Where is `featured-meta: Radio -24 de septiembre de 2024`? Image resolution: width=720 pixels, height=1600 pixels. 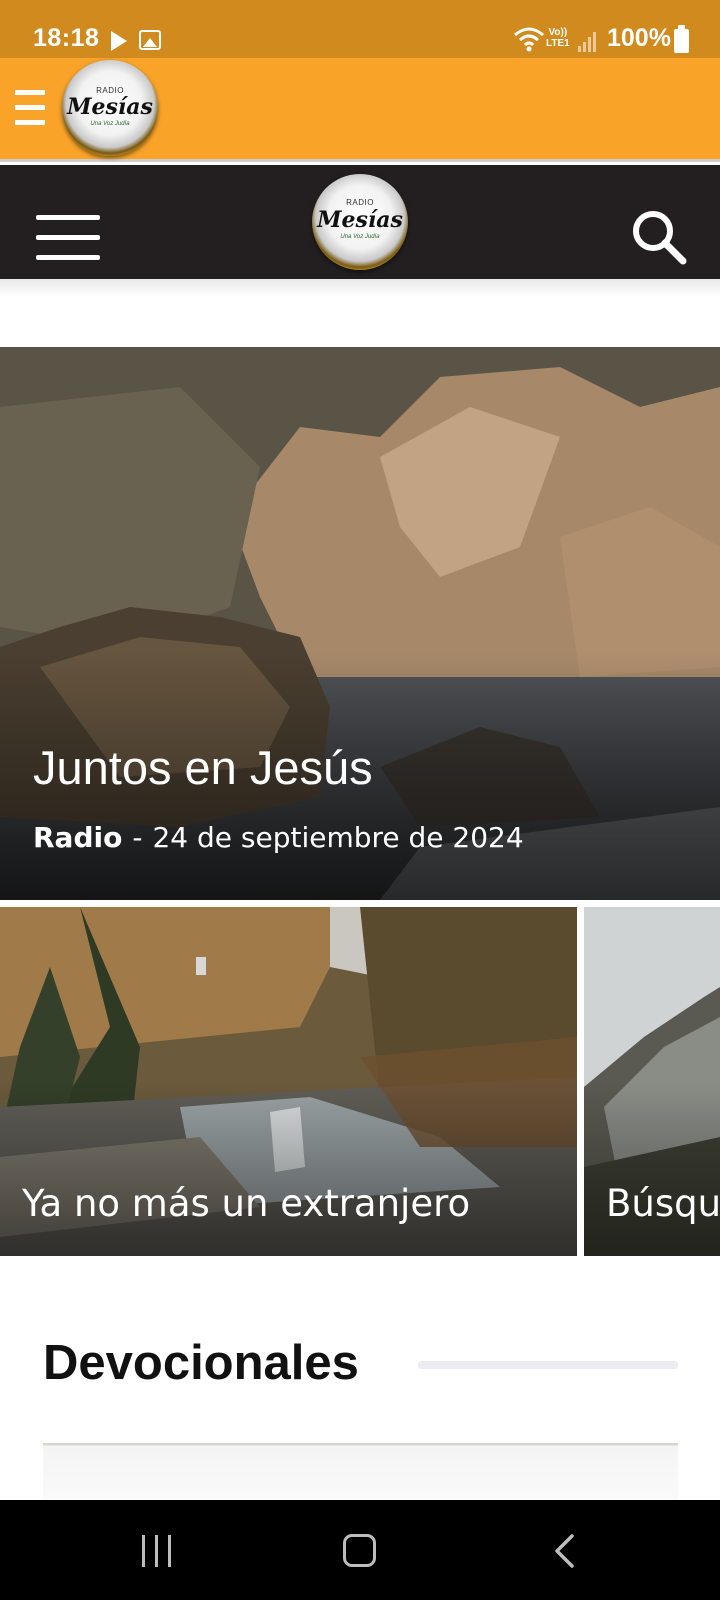
featured-meta: Radio -24 de septiembre de 2024 is located at coordinates (278, 837).